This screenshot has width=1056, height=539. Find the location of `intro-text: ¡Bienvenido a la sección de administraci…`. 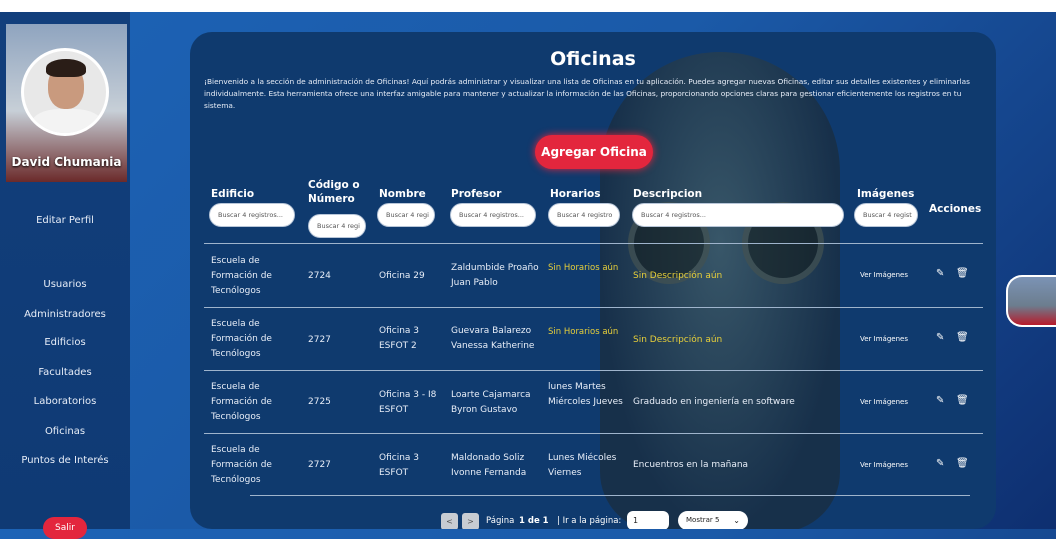

intro-text: ¡Bienvenido a la sección de administraci… is located at coordinates (587, 93).